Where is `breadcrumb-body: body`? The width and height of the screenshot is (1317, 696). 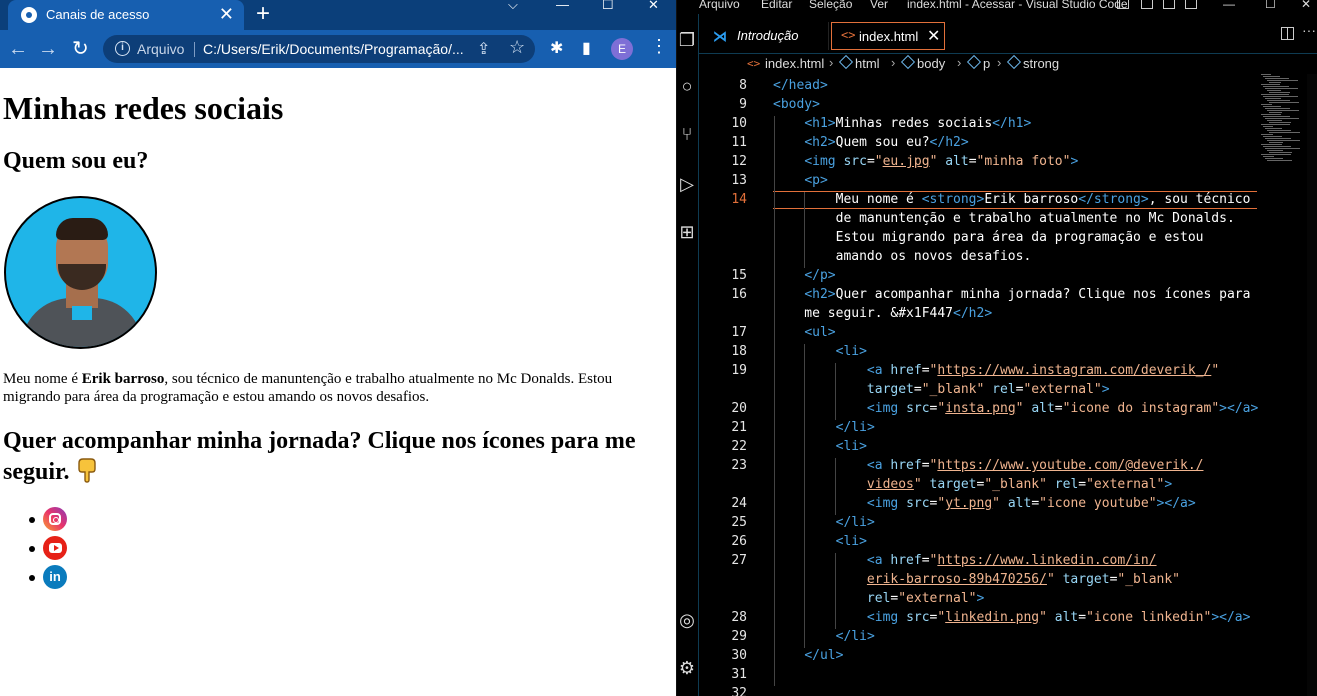 breadcrumb-body: body is located at coordinates (922, 62).